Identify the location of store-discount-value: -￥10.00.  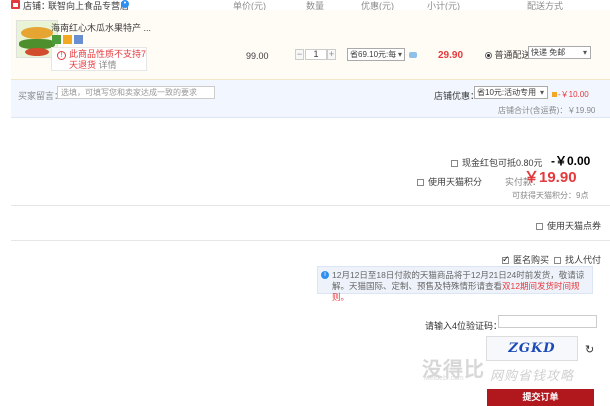
(570, 94).